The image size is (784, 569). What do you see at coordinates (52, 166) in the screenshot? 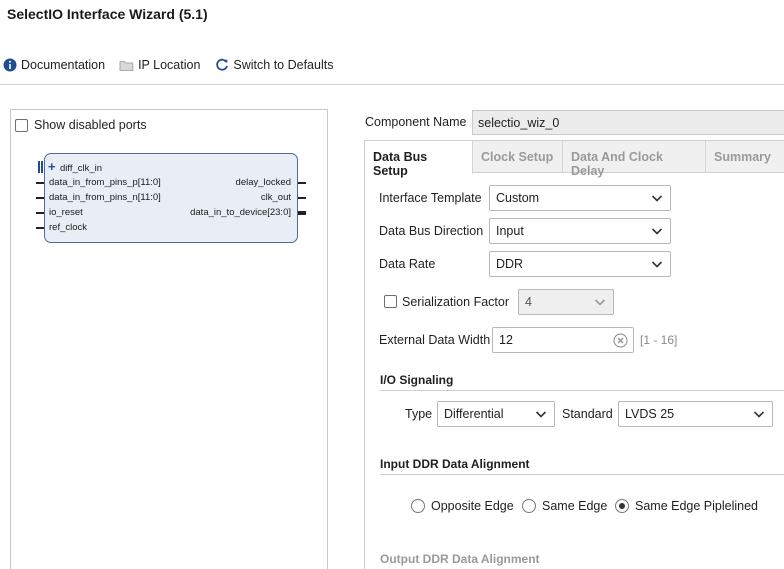
I see `expand-port-icon: +` at bounding box center [52, 166].